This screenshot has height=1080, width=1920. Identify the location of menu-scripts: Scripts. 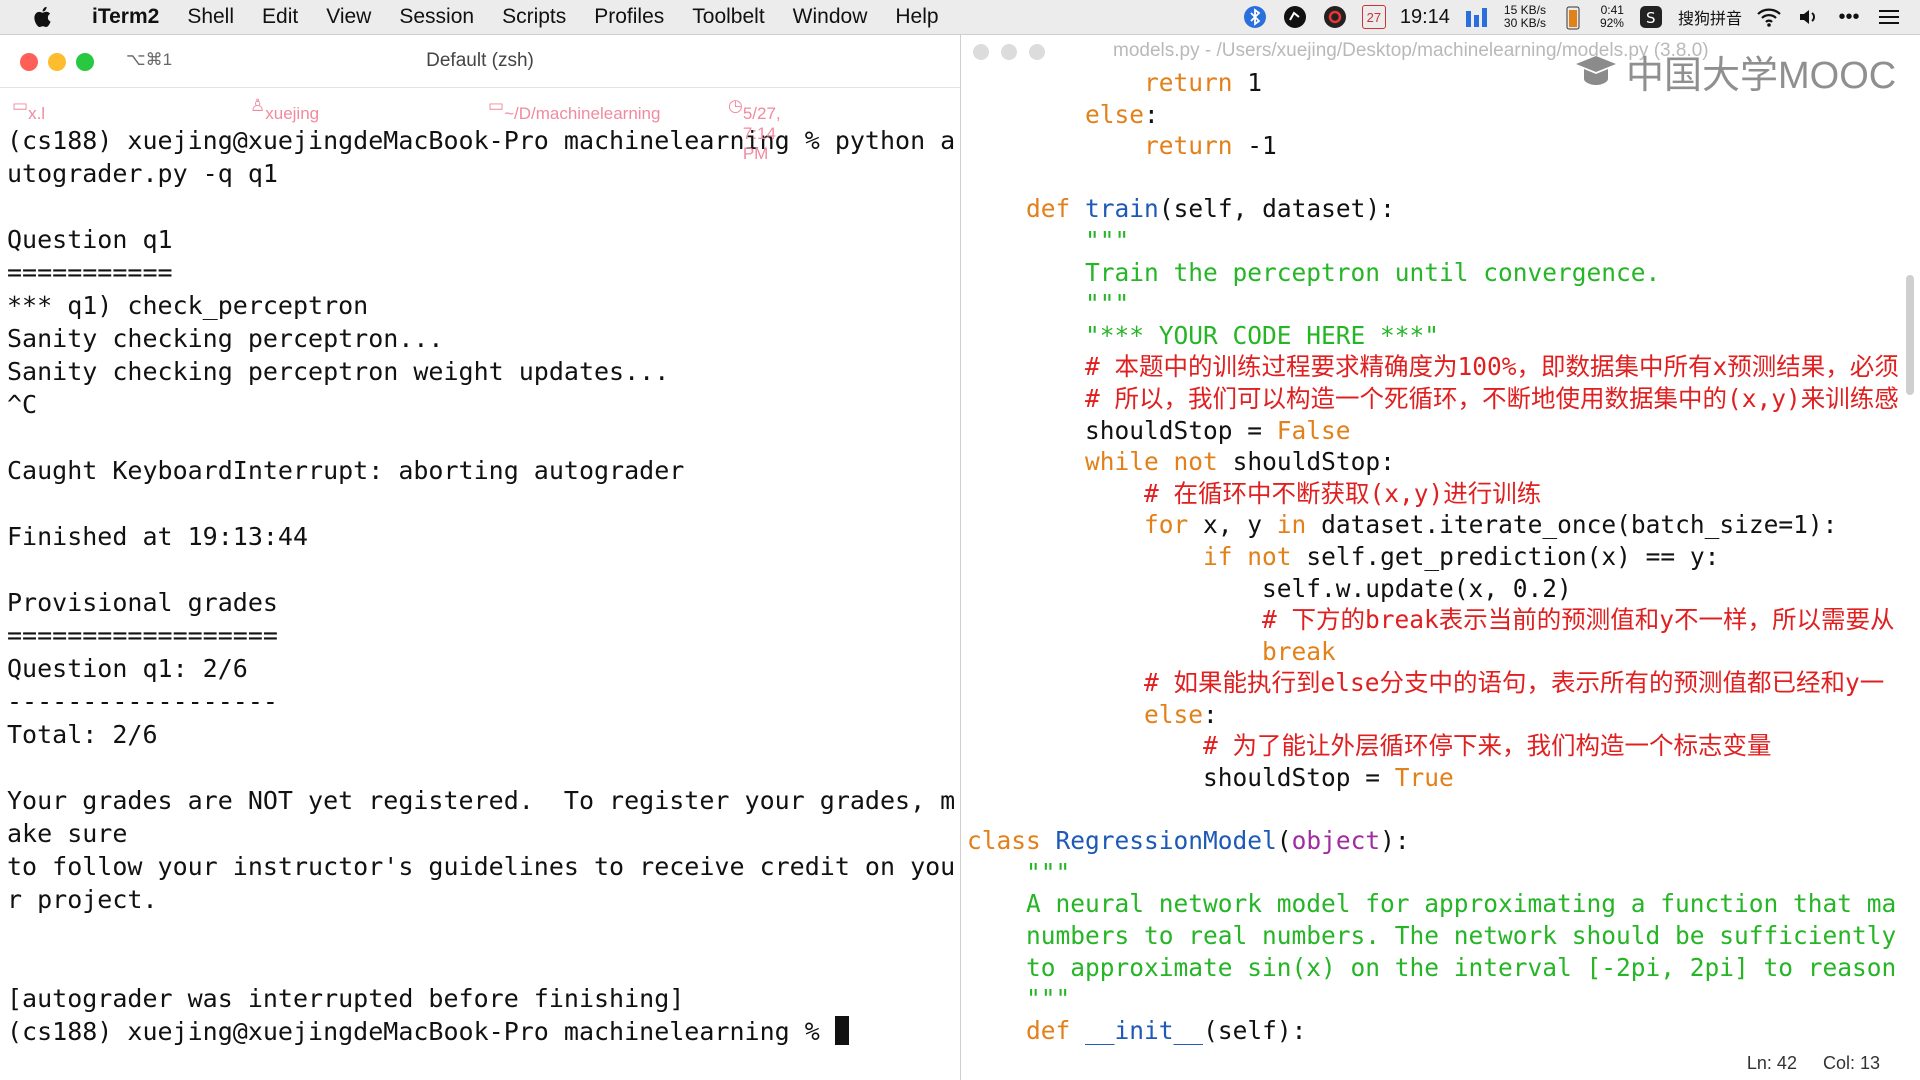
(534, 17).